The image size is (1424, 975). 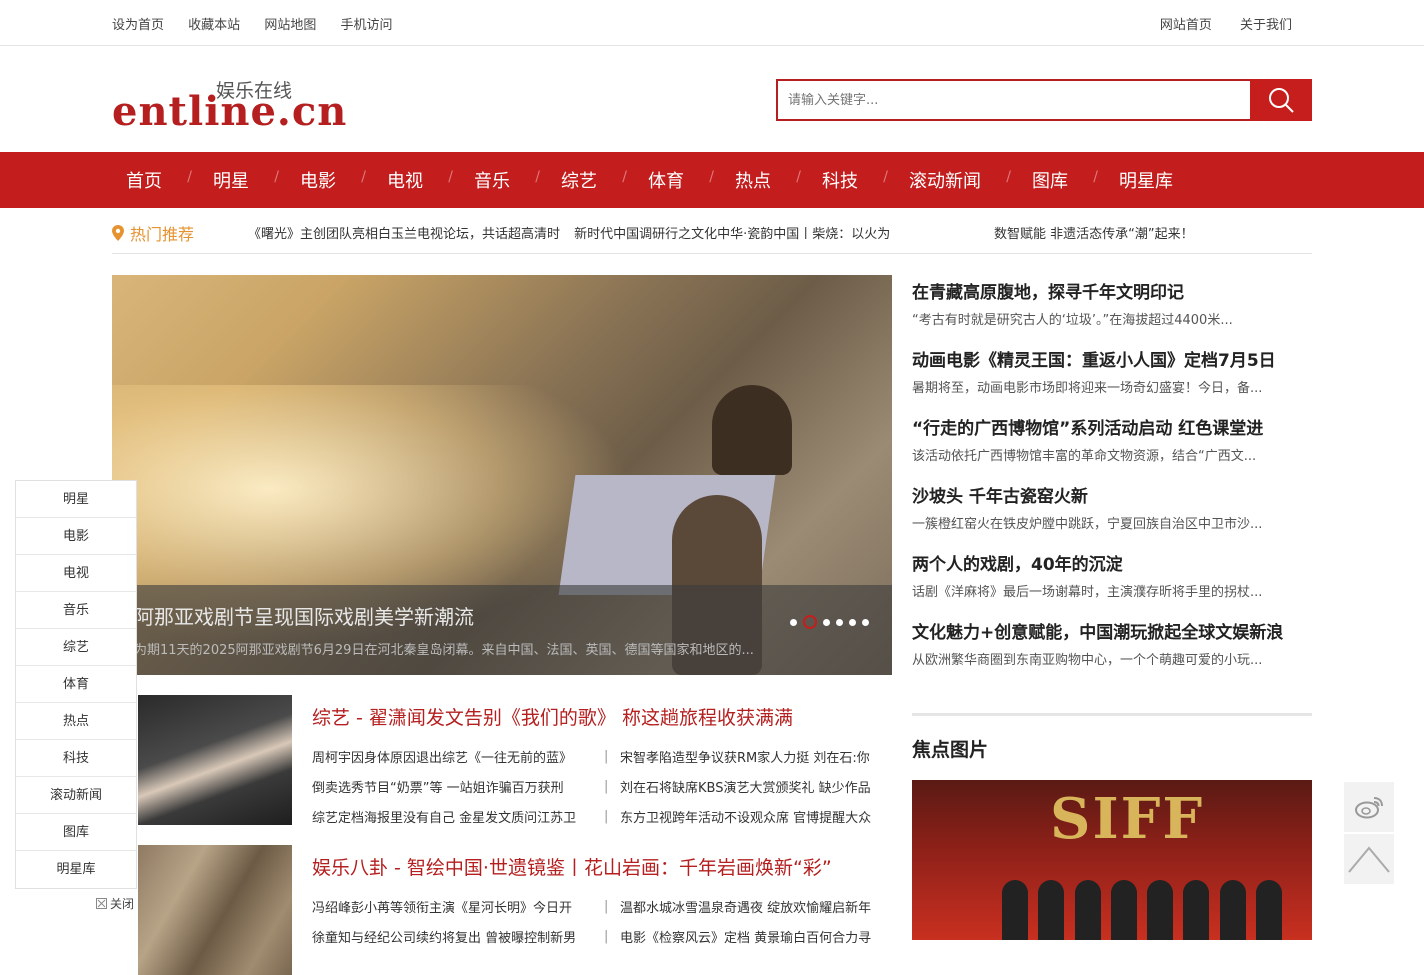 I want to click on header: entline.cn 娱乐在线, so click(x=712, y=99).